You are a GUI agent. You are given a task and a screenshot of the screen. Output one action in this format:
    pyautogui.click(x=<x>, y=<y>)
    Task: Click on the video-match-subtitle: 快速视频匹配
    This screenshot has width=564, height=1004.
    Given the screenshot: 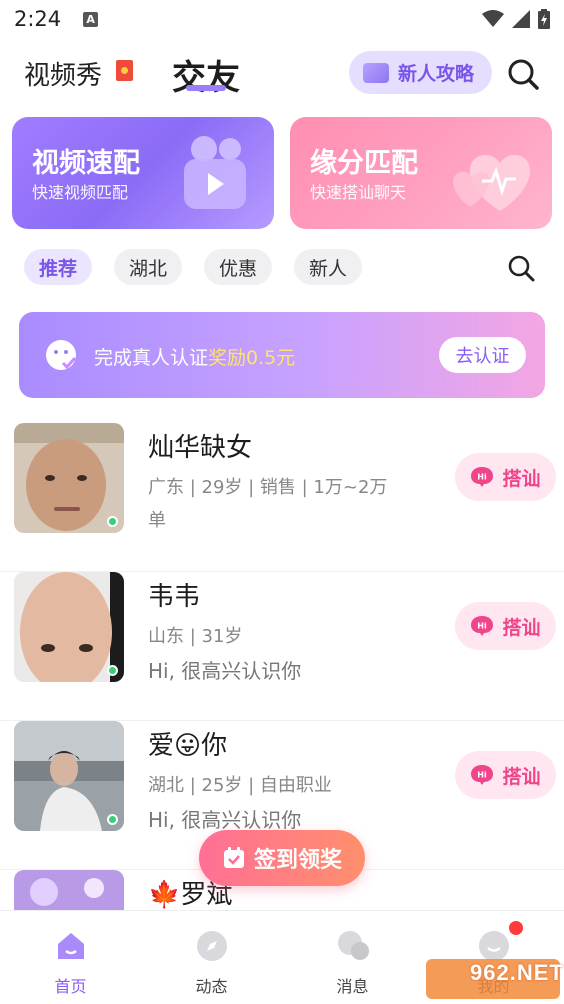 What is the action you would take?
    pyautogui.click(x=80, y=192)
    